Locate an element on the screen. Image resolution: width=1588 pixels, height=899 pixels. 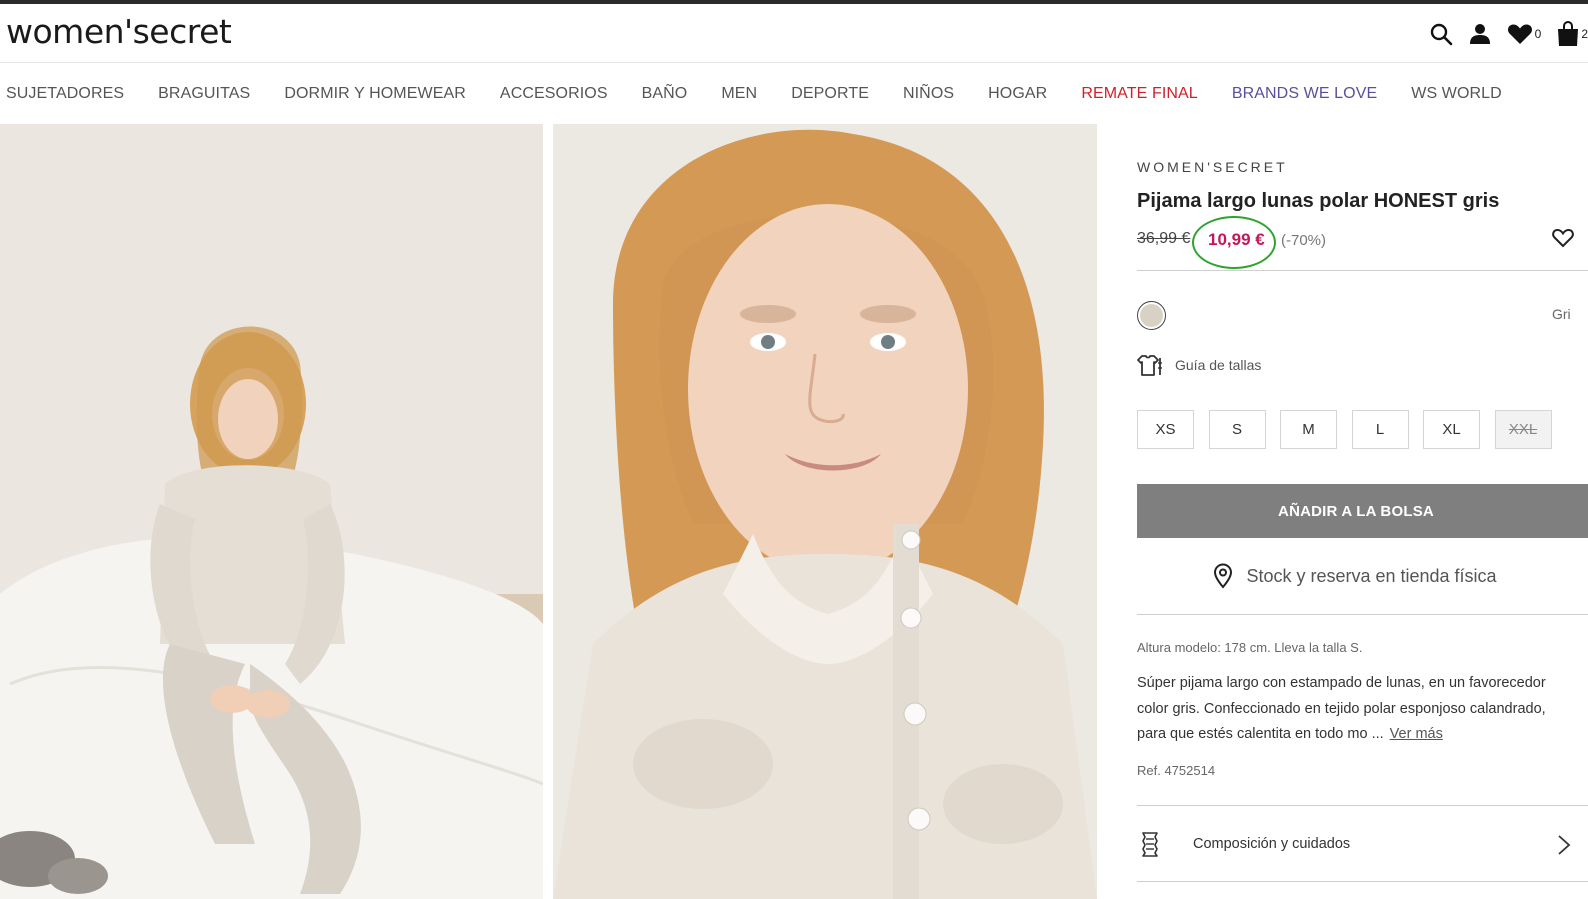
heart-outline-icon is located at coordinates (1563, 238).